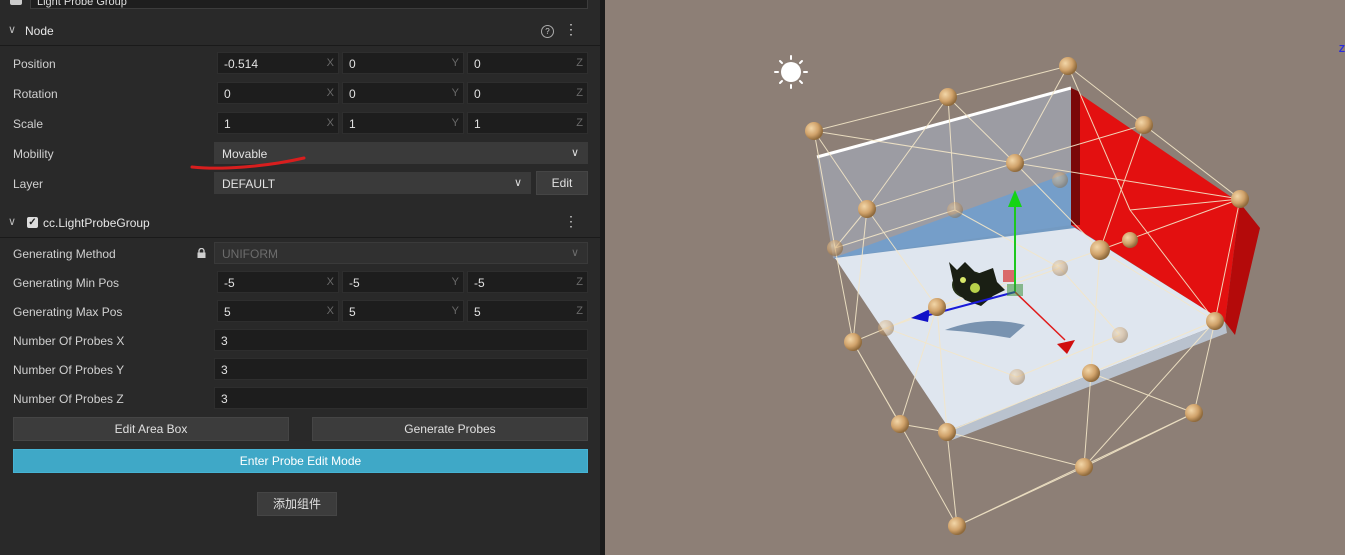 The width and height of the screenshot is (1345, 555). Describe the element at coordinates (33, 154) in the screenshot. I see `mobility-label: Mobility` at that location.